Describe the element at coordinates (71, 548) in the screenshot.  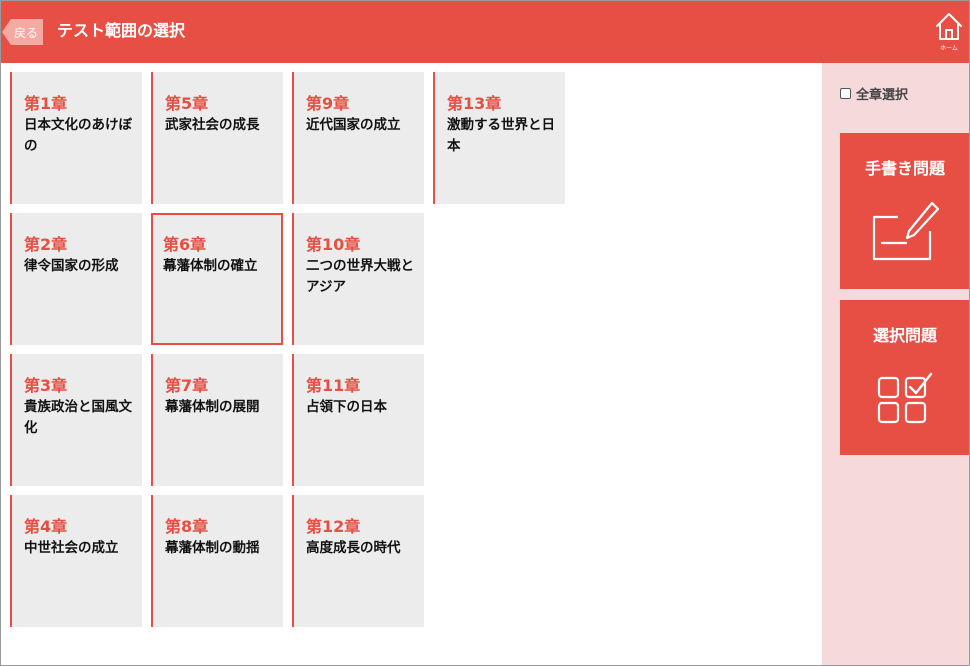
I see `chapter-title: 中世社会の成立` at that location.